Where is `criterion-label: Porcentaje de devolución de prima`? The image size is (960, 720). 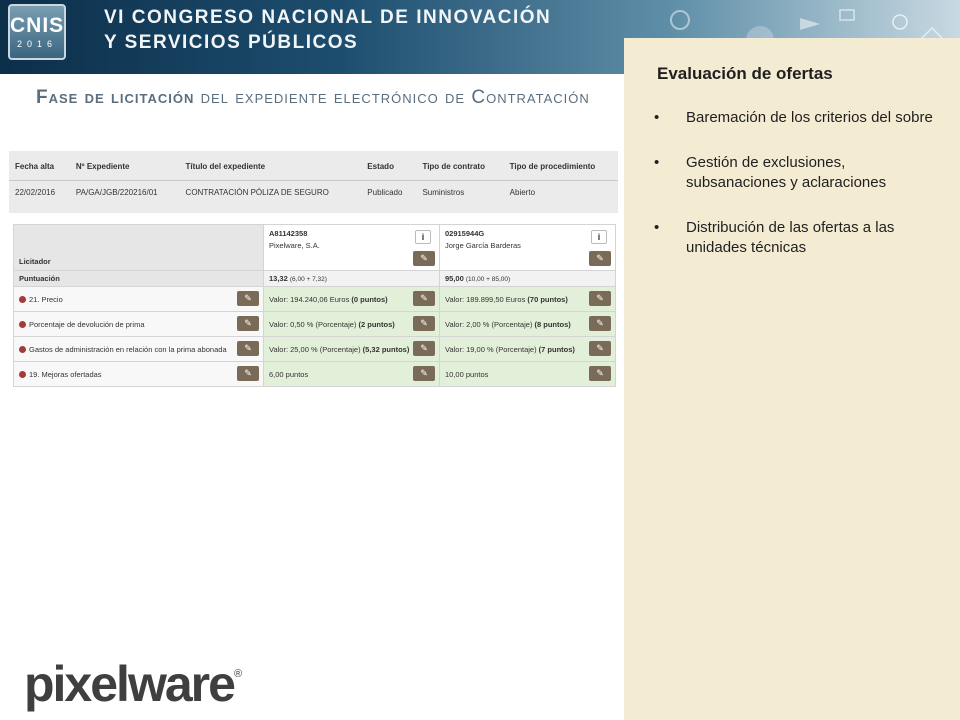 criterion-label: Porcentaje de devolución de prima is located at coordinates (87, 324).